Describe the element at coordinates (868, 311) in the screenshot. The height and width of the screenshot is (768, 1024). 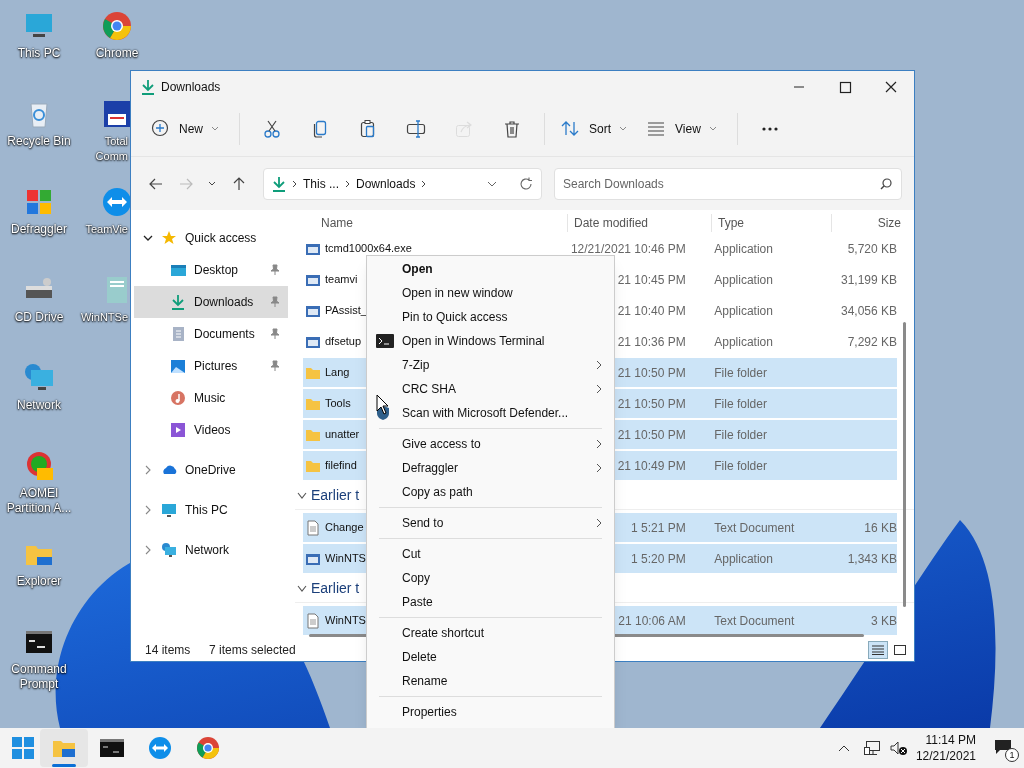
I see `file-size: 34,056 KB` at that location.